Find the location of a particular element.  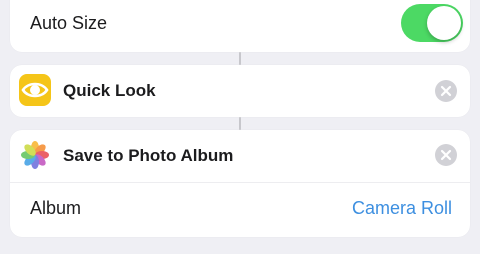

remove-save-to-photo-album-button is located at coordinates (446, 155).